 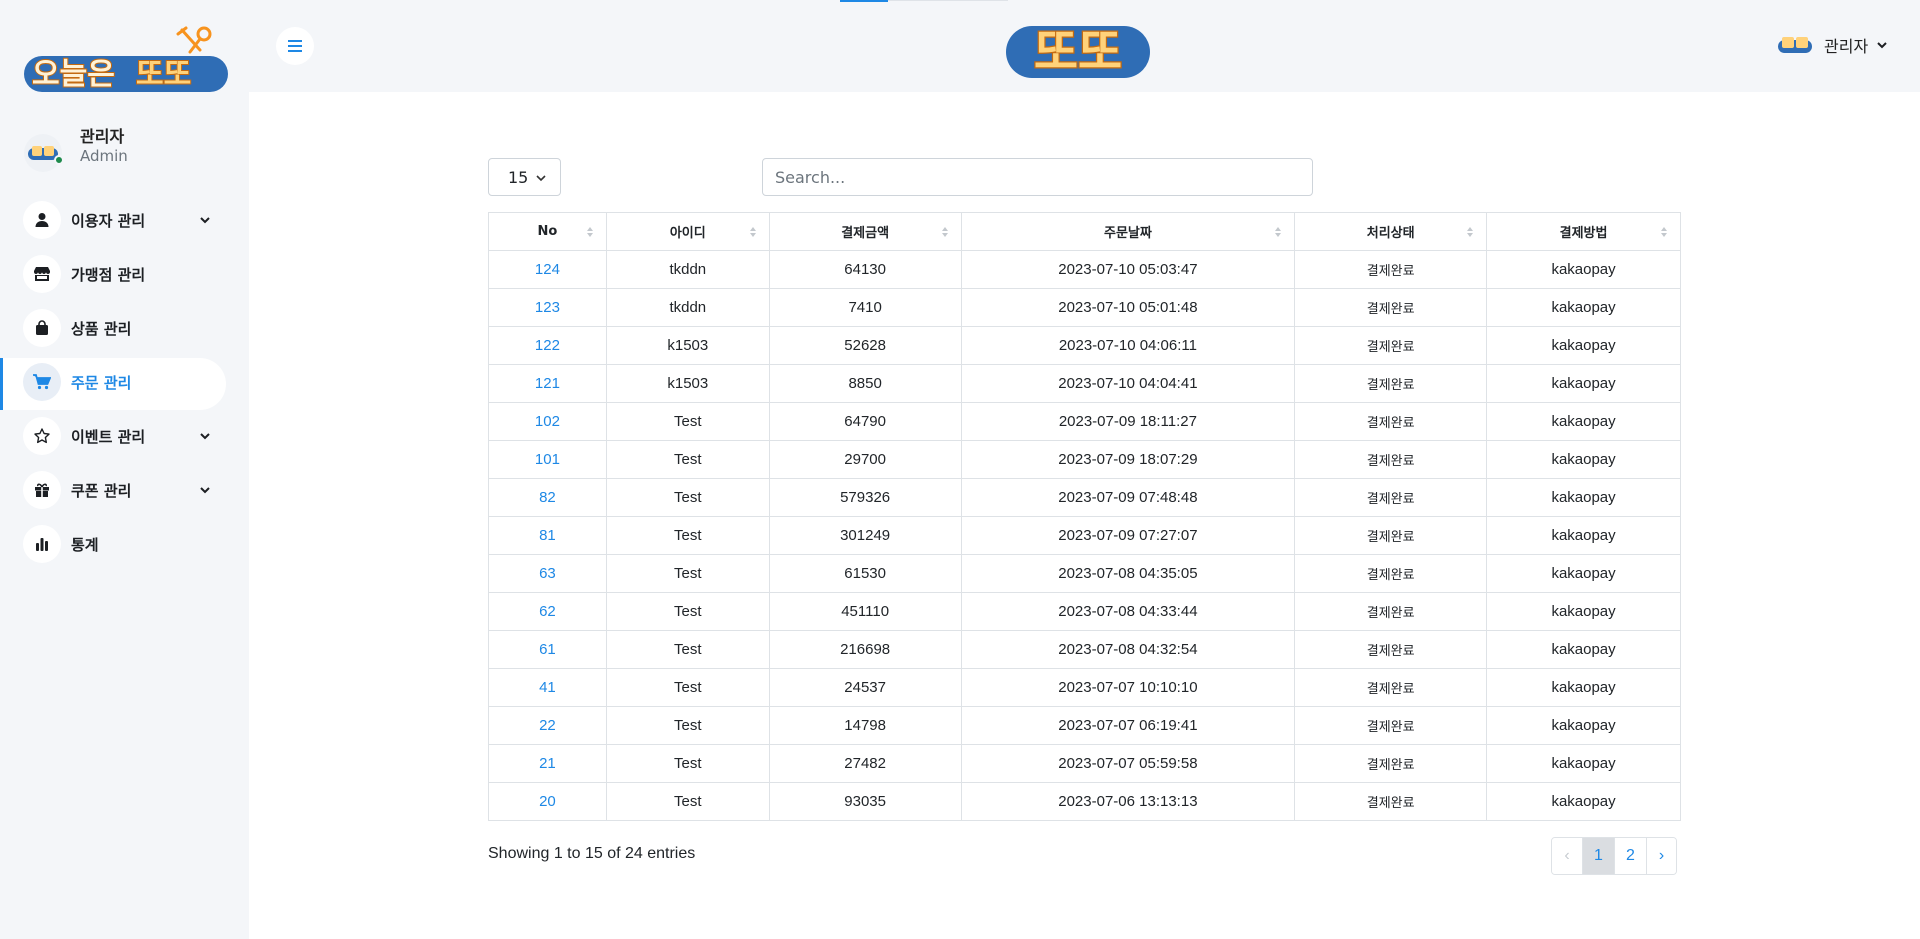 I want to click on column-header-amount: 결제금액, so click(x=865, y=231).